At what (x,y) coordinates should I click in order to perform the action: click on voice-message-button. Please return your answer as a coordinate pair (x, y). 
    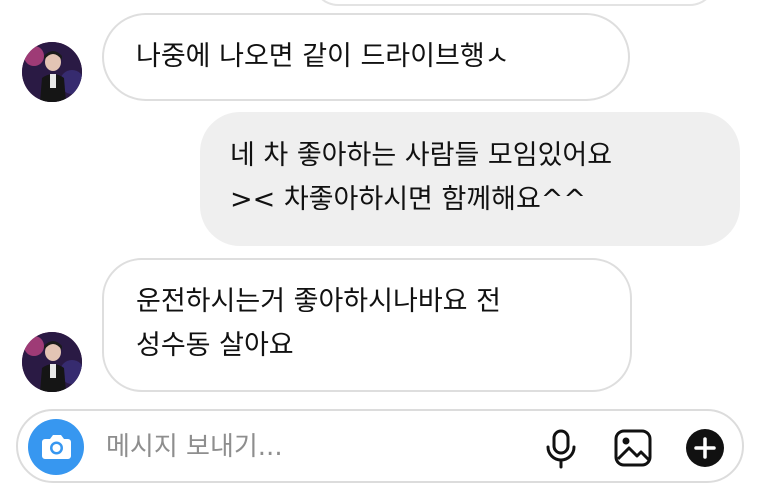
    Looking at the image, I should click on (561, 448).